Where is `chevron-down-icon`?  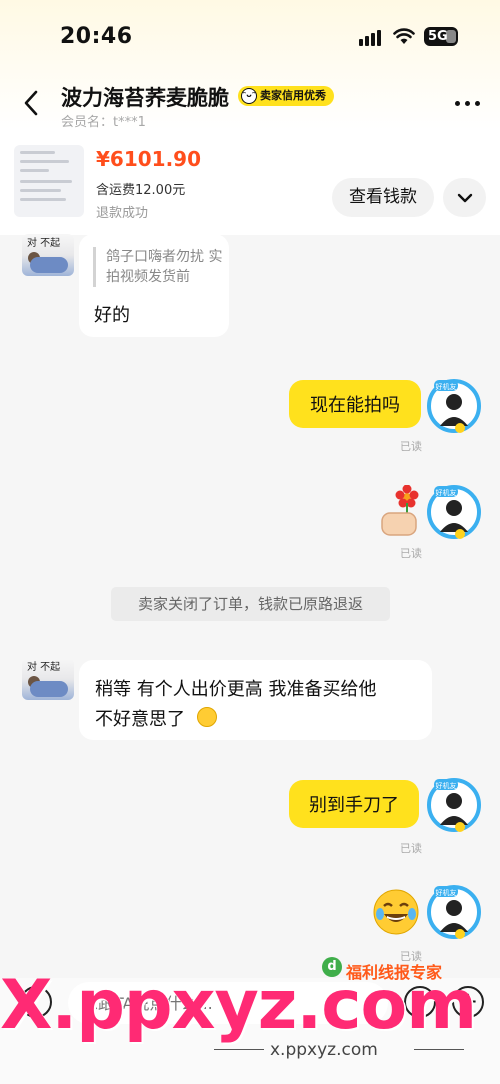
chevron-down-icon is located at coordinates (464, 197).